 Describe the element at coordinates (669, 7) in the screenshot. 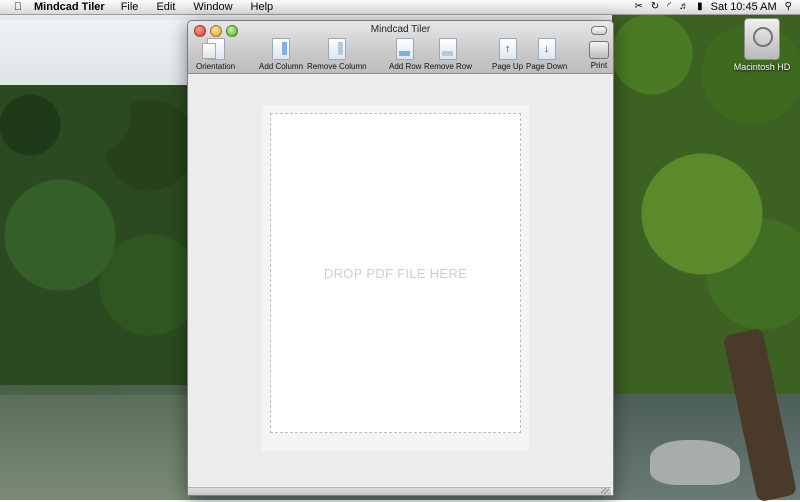

I see `wifi-icon: ◜` at that location.